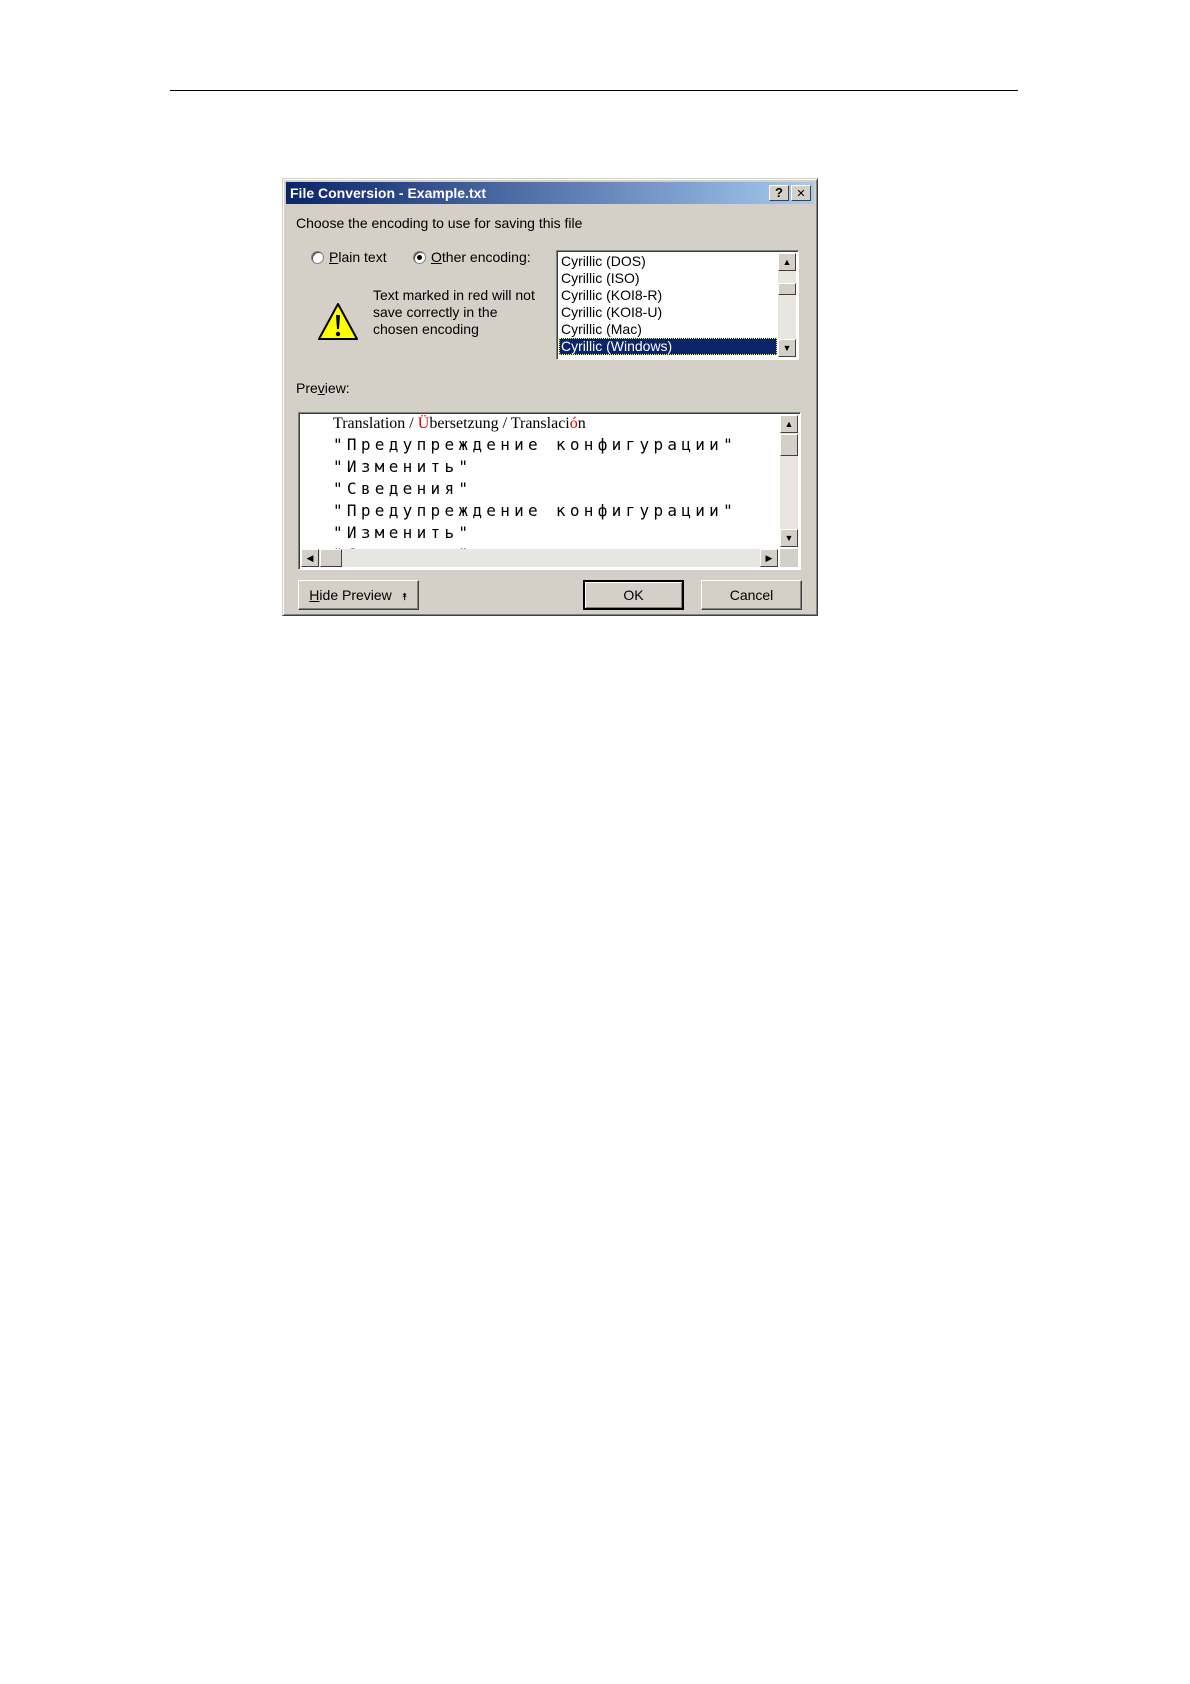  What do you see at coordinates (539, 558) in the screenshot?
I see `preview-horizontal-scrollbar: ◀ ▶` at bounding box center [539, 558].